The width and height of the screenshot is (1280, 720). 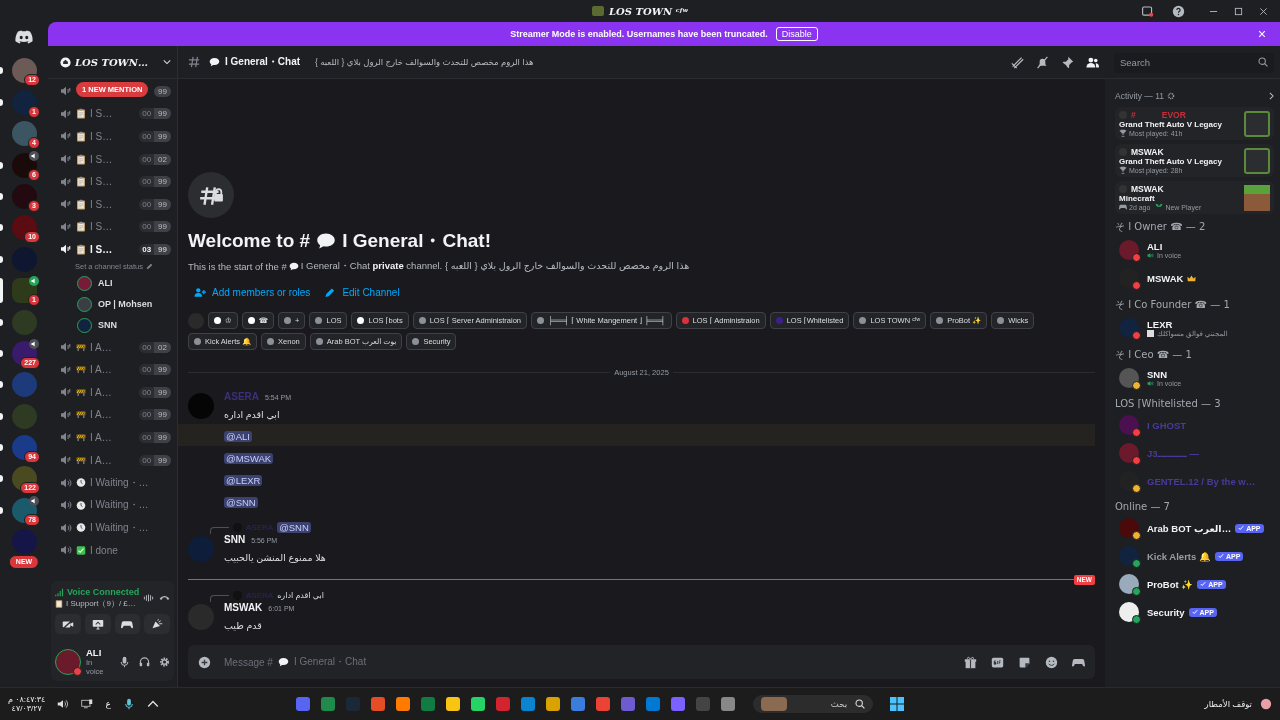 What do you see at coordinates (1067, 62) in the screenshot?
I see `pin-icon` at bounding box center [1067, 62].